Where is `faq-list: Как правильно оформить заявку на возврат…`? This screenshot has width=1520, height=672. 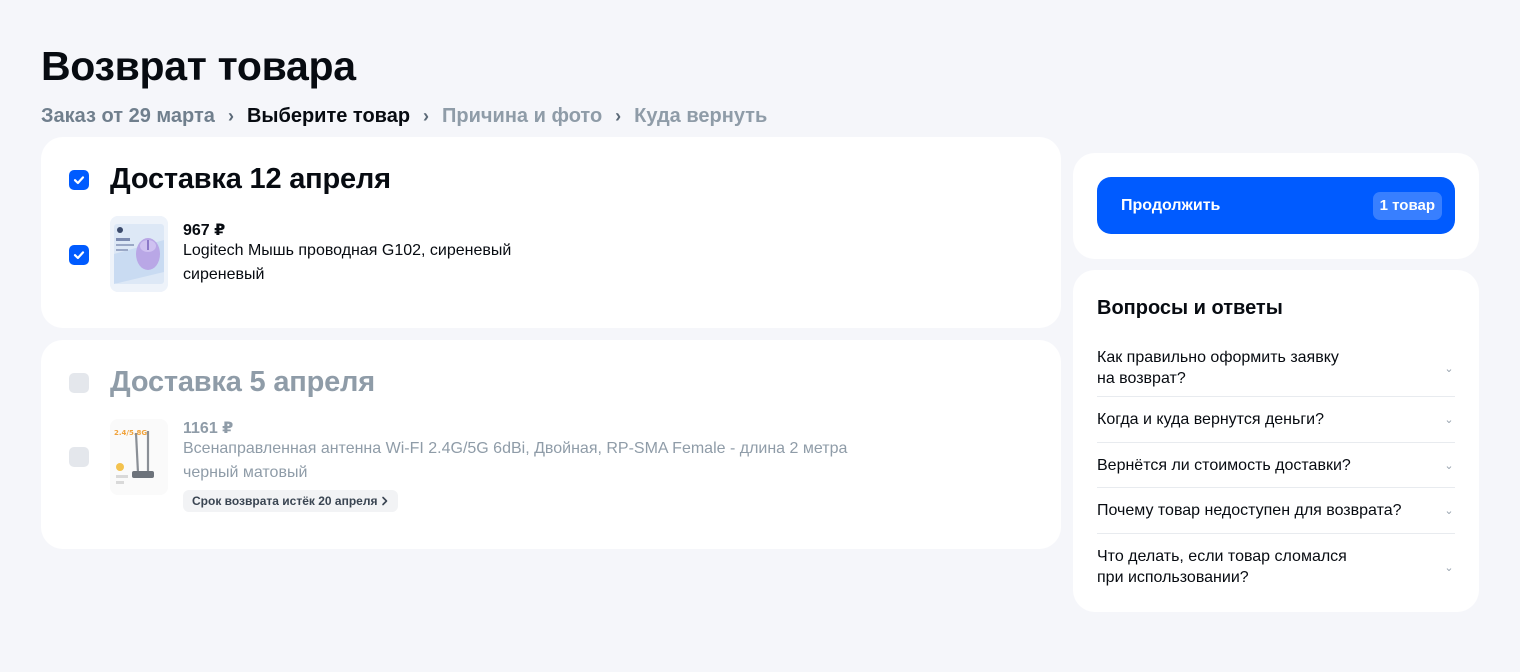 faq-list: Как правильно оформить заявку на возврат… is located at coordinates (1276, 470).